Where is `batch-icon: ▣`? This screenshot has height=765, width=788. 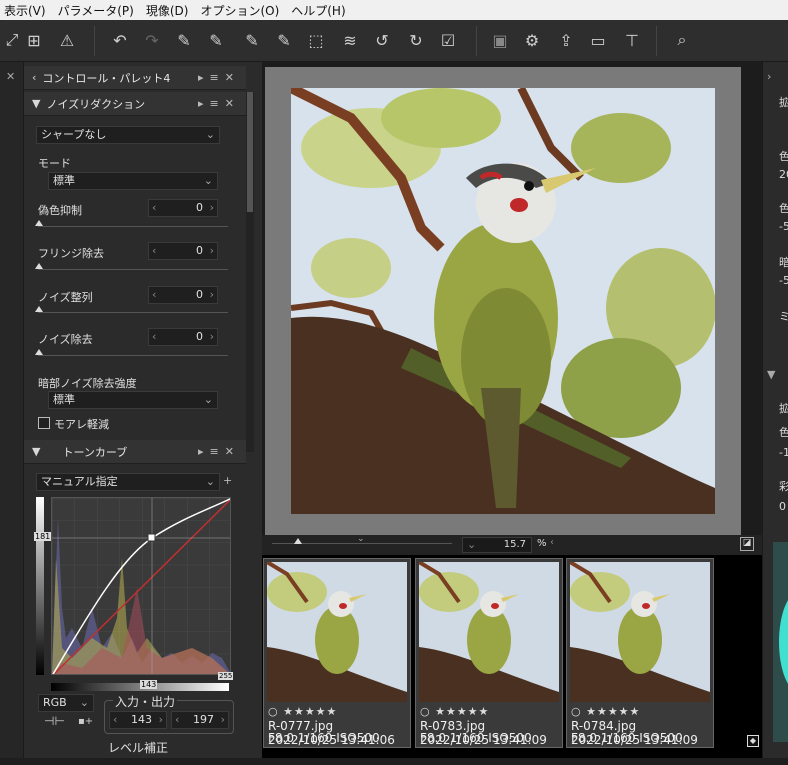 batch-icon: ▣ is located at coordinates (500, 40).